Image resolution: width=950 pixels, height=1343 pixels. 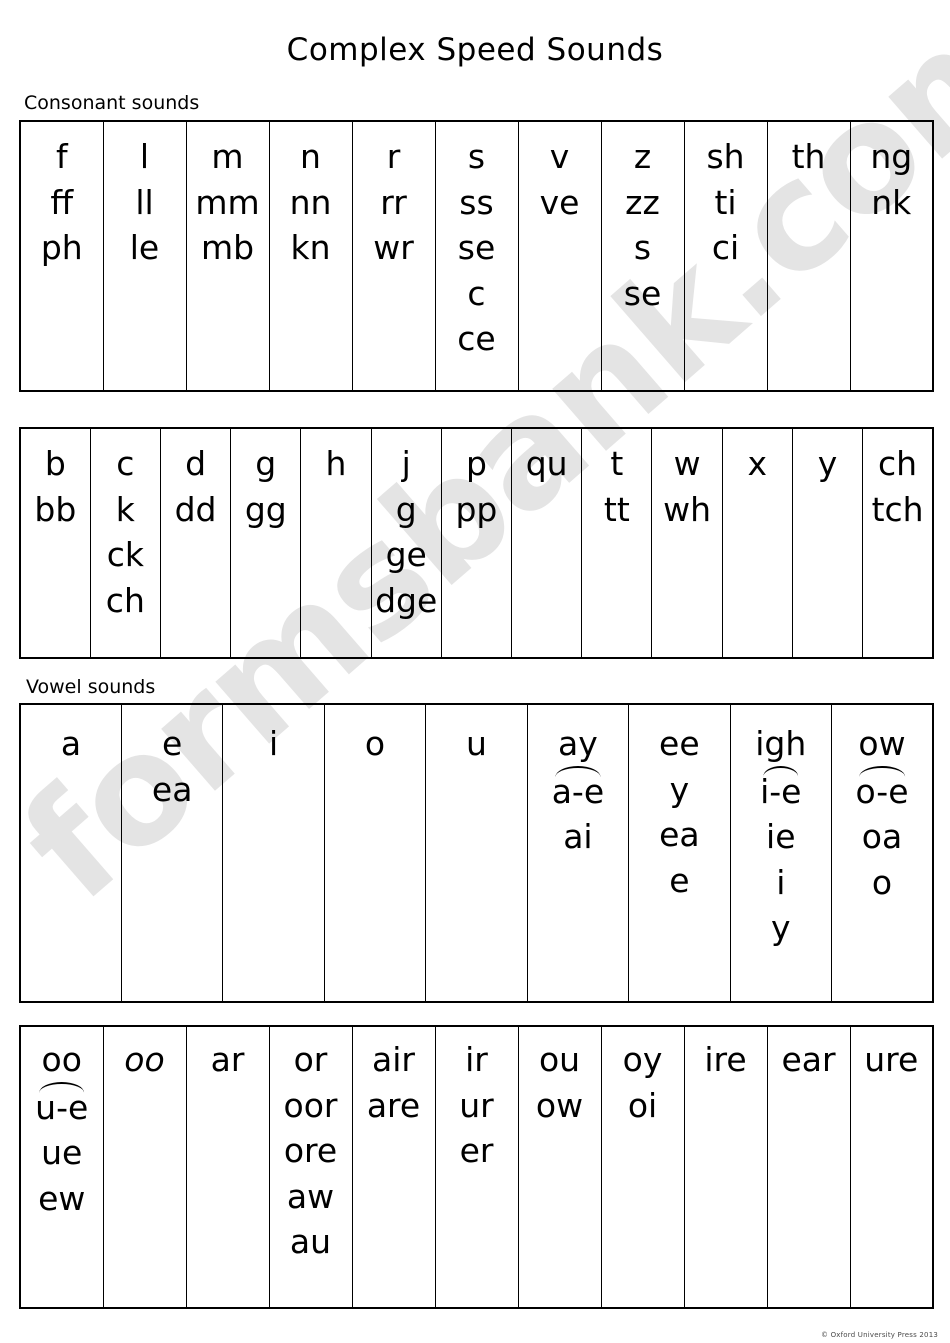 What do you see at coordinates (406, 600) in the screenshot?
I see `grapheme: dge` at bounding box center [406, 600].